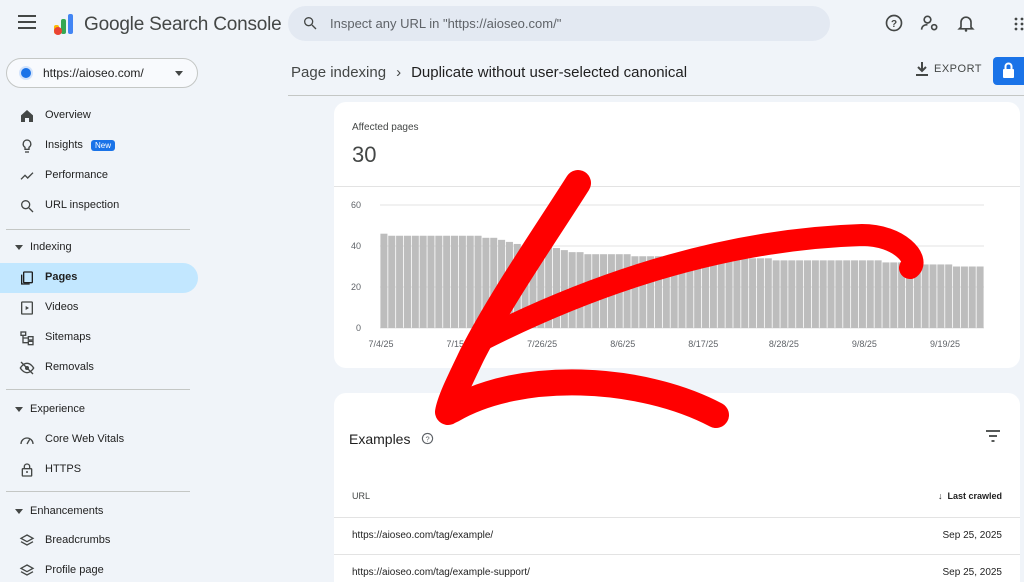  Describe the element at coordinates (99, 410) in the screenshot. I see `section-toggle-experience: Experience` at that location.